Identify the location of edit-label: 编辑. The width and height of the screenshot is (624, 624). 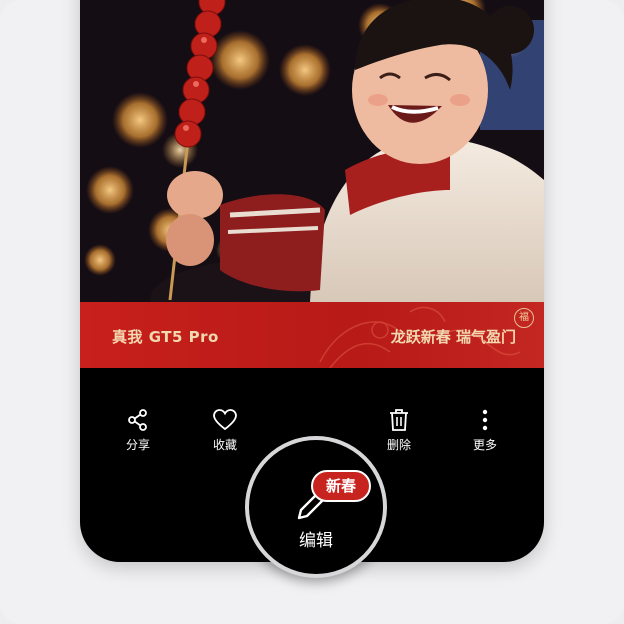
(316, 541).